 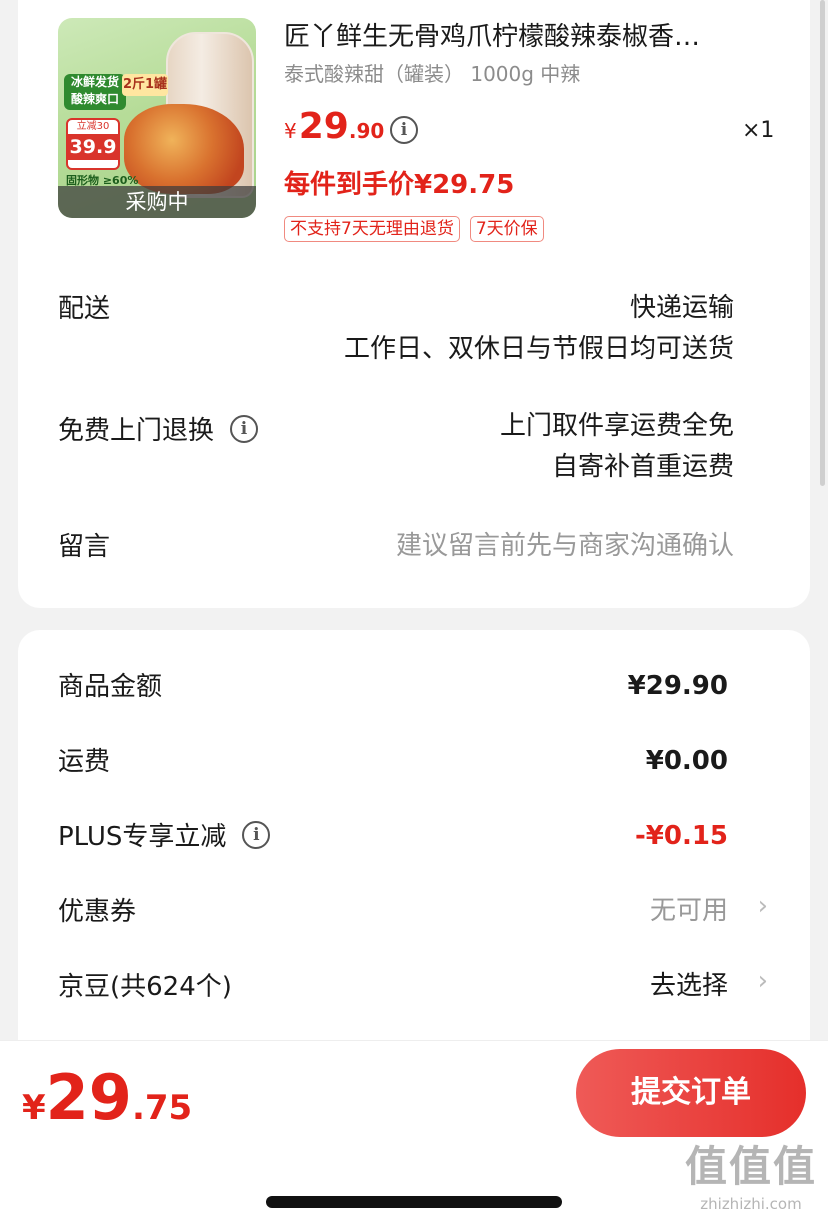 I want to click on return-info-icon: i, so click(x=244, y=428).